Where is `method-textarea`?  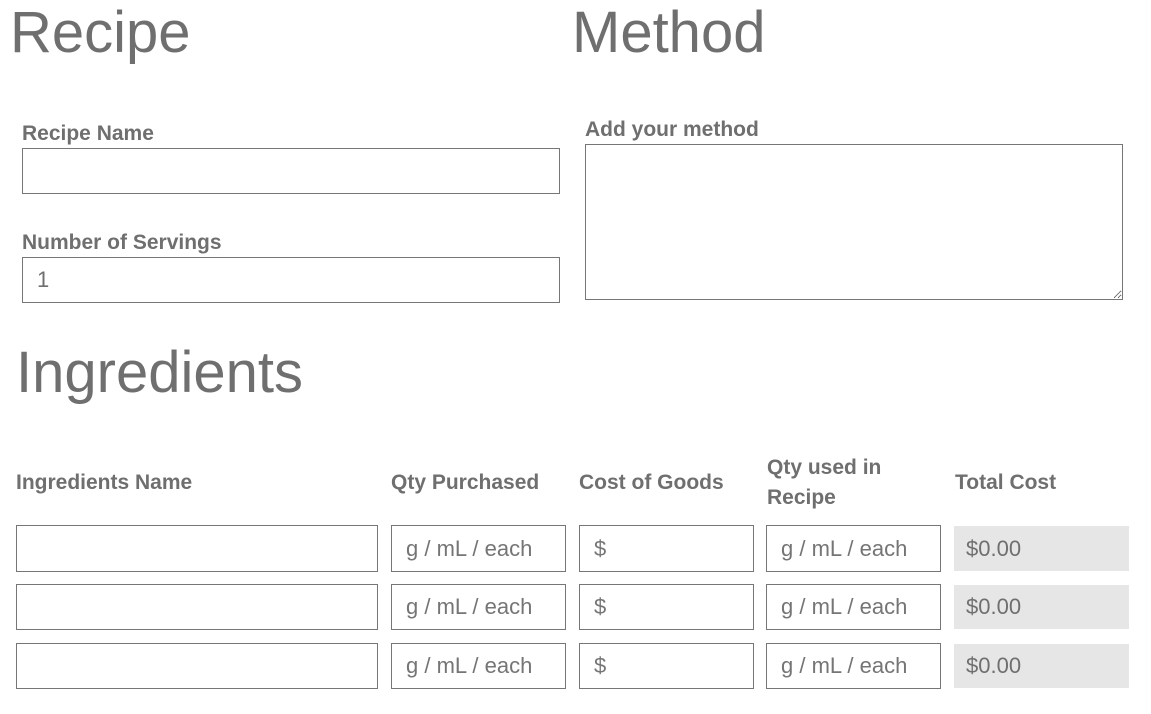
method-textarea is located at coordinates (854, 222).